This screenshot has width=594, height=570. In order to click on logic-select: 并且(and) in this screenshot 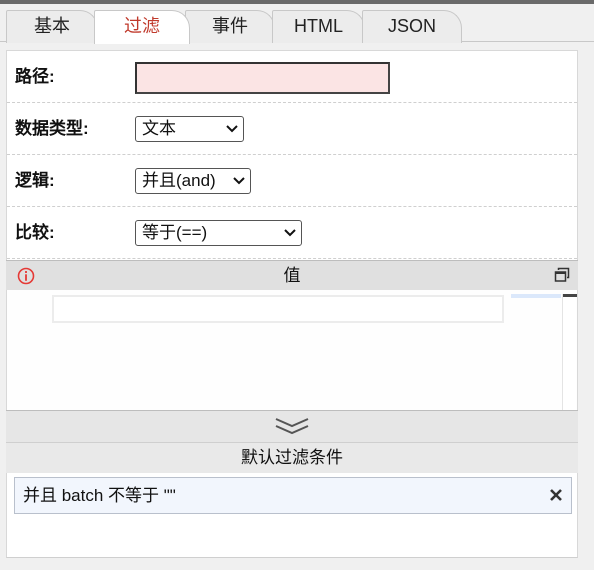, I will do `click(193, 181)`.